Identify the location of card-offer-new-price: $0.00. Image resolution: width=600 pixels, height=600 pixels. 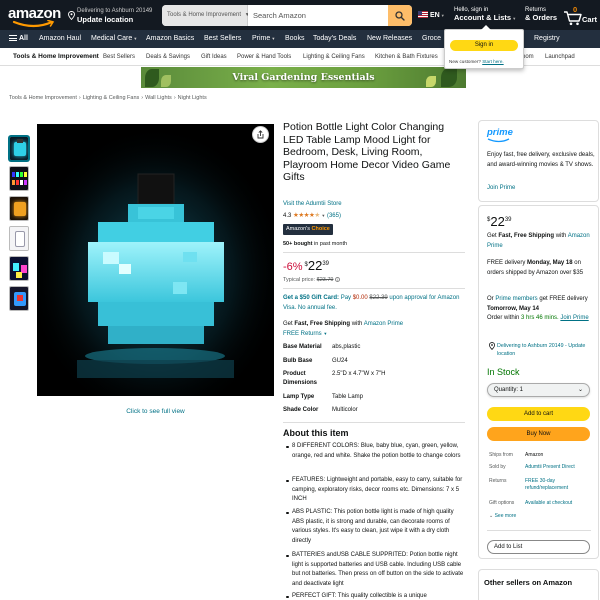
(360, 298).